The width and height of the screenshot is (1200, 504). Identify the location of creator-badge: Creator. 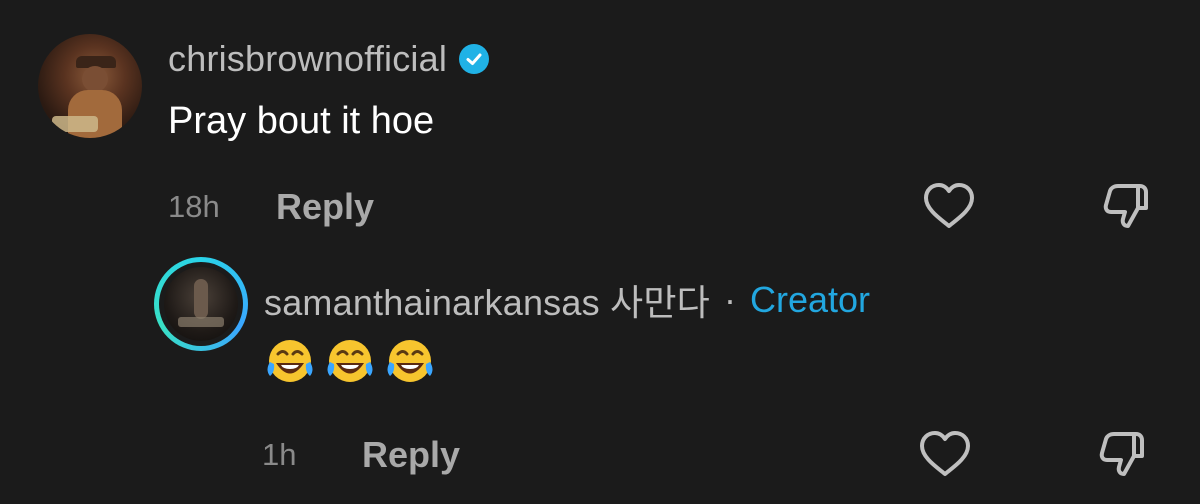
(810, 299).